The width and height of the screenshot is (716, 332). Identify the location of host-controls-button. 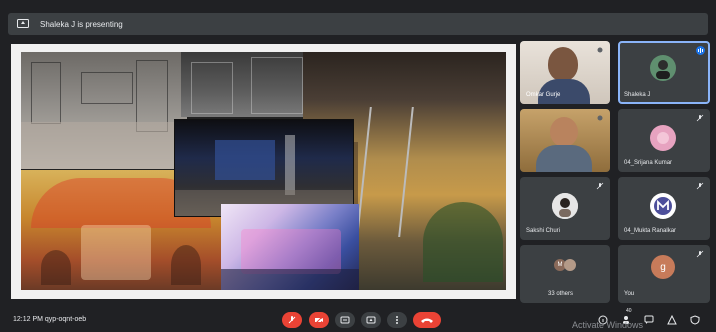
(695, 320).